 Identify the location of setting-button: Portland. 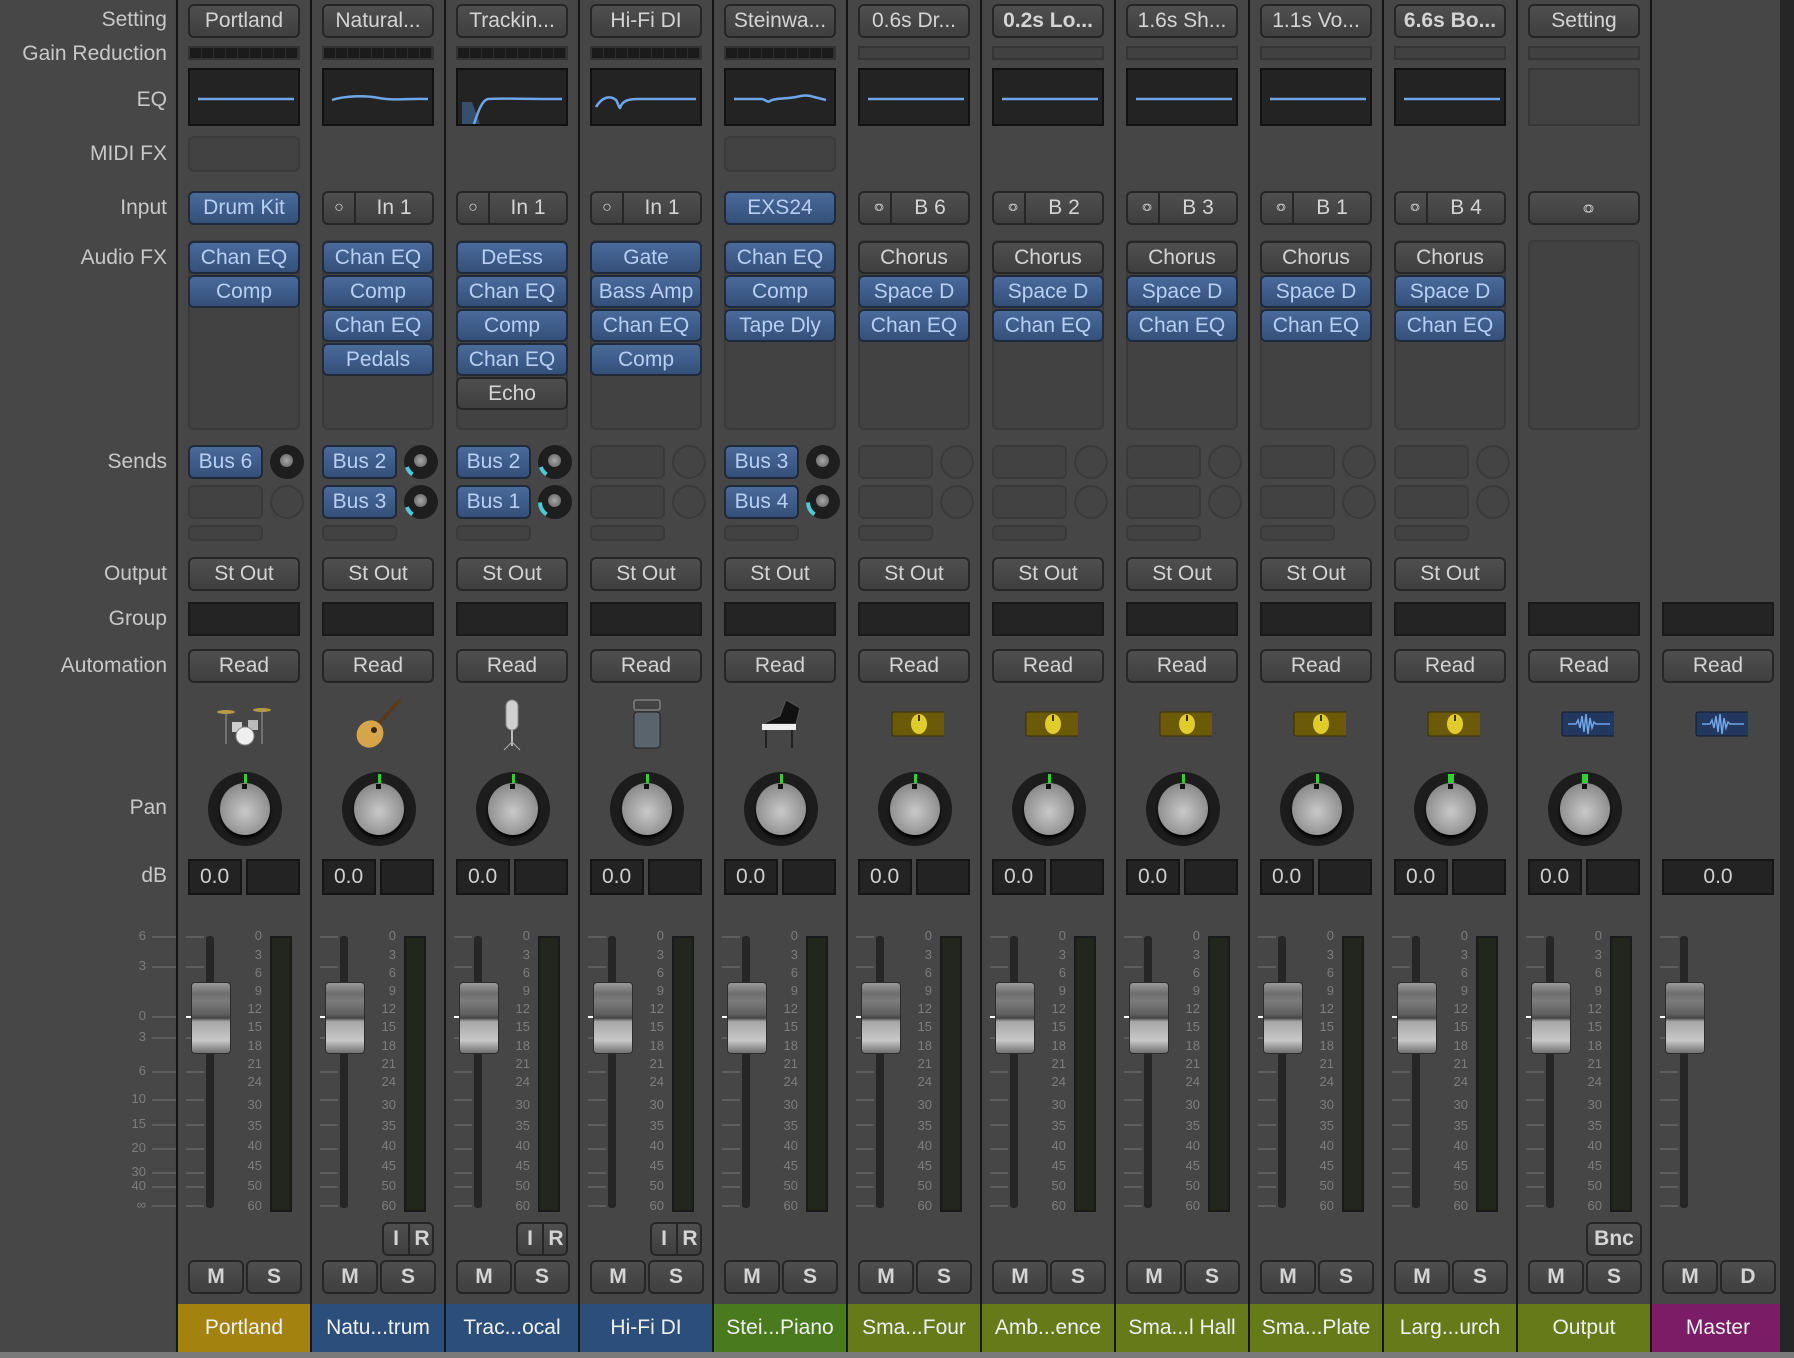
(244, 21).